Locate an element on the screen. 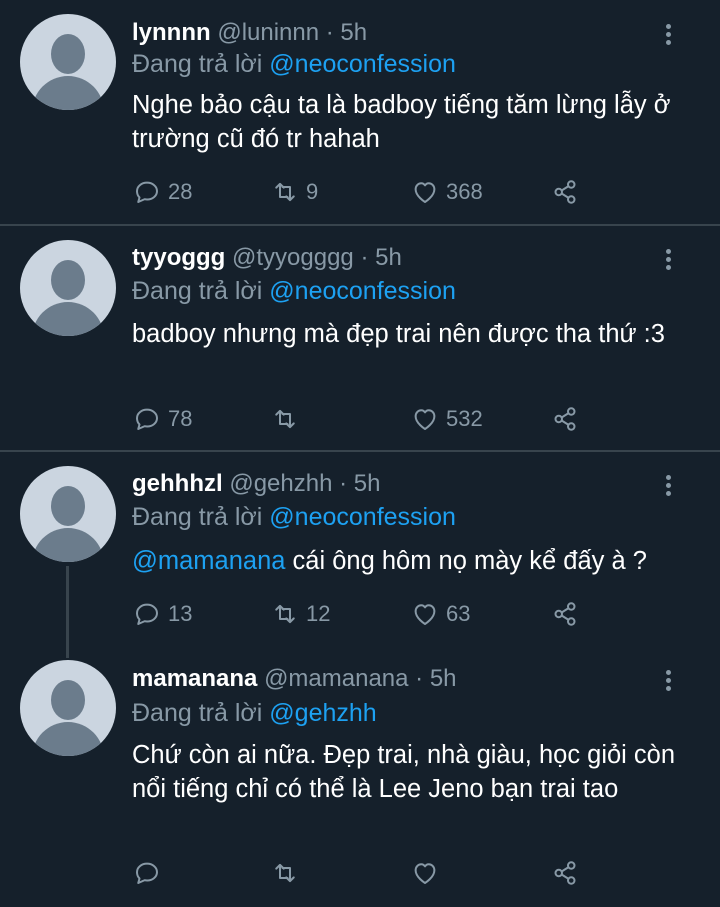 This screenshot has height=907, width=720. display-name: tyyoggg is located at coordinates (178, 257).